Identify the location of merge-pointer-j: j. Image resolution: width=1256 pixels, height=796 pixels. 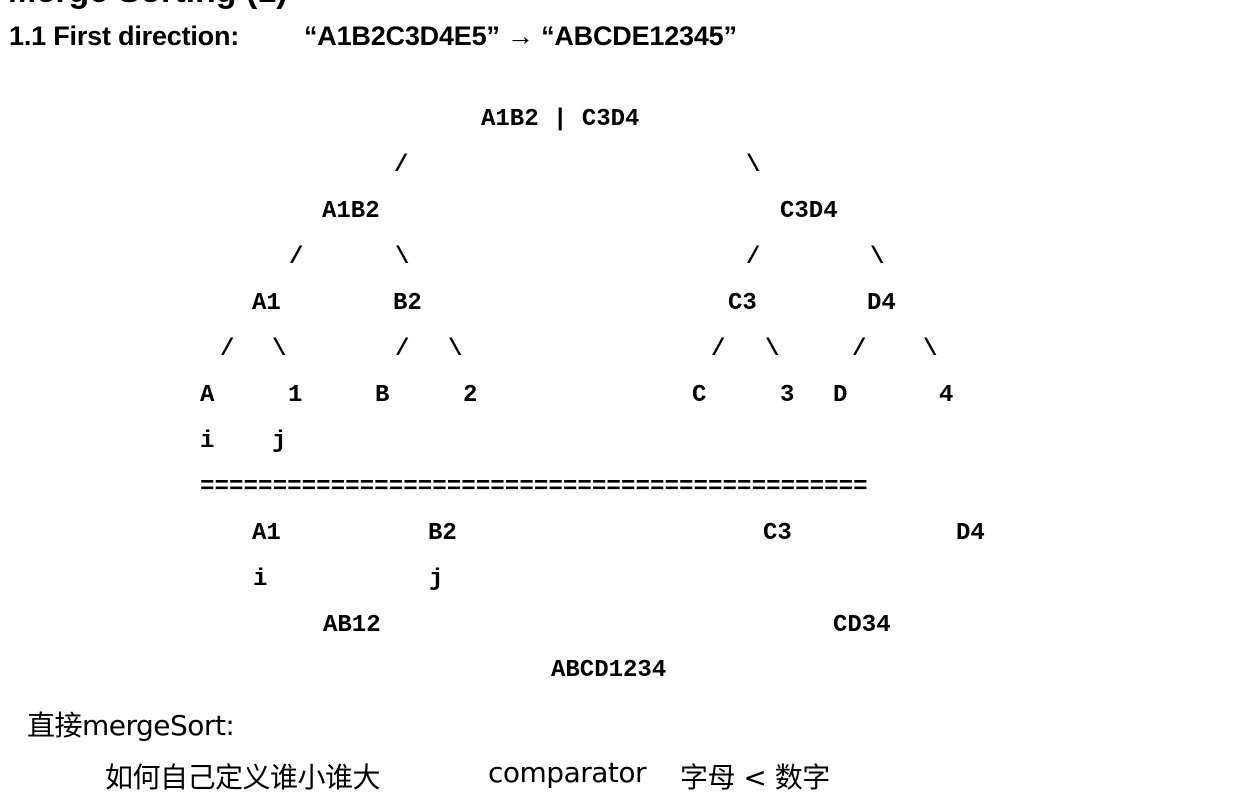
(436, 579).